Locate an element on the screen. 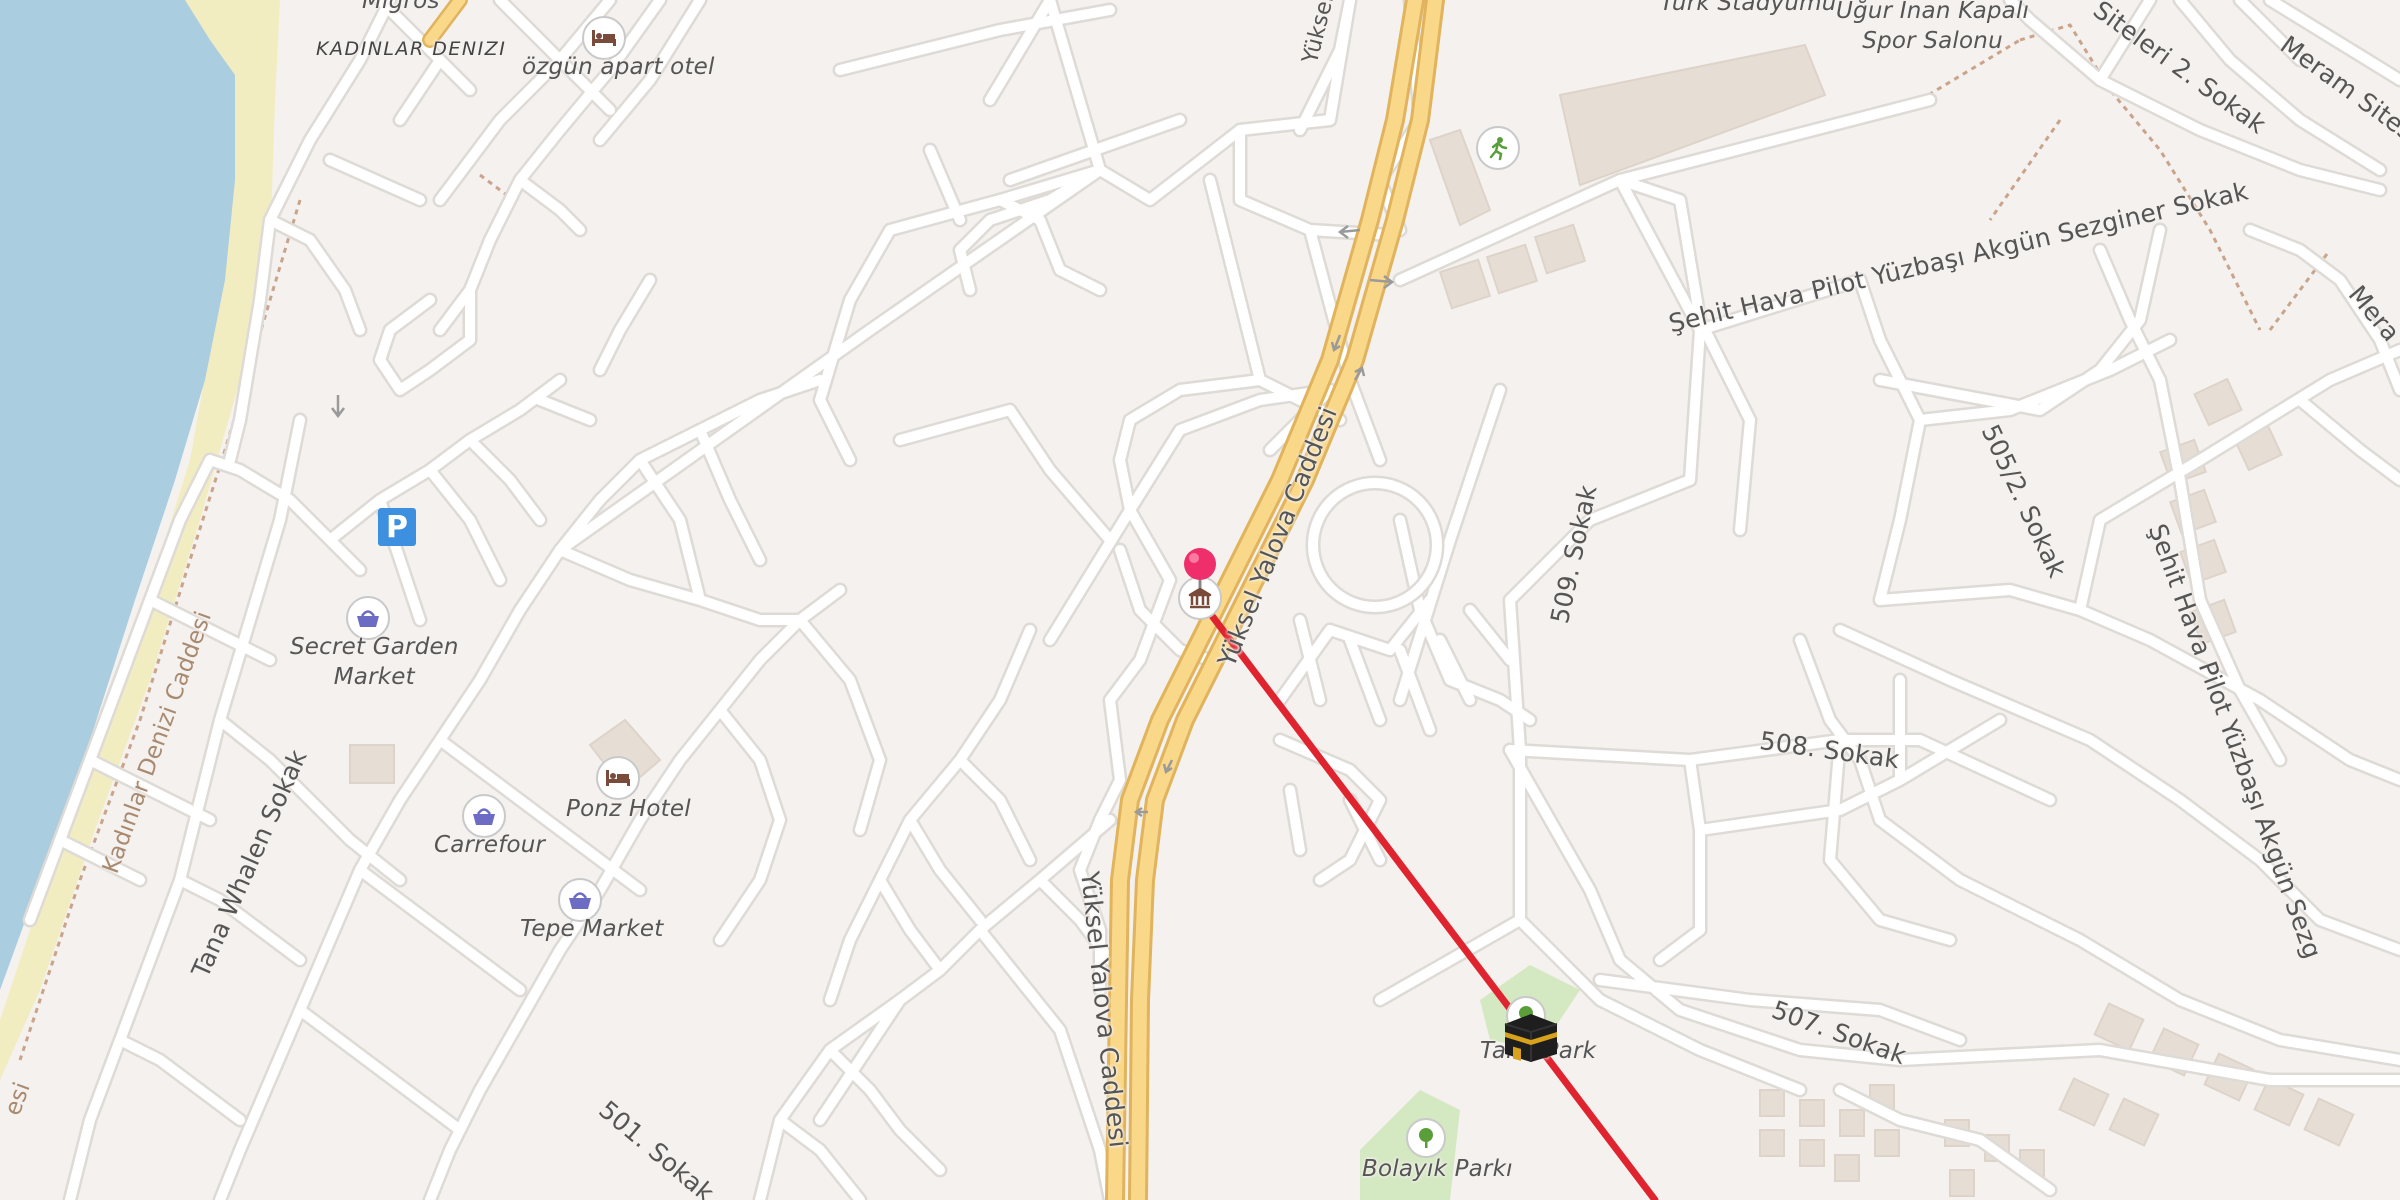  parking-icon: P is located at coordinates (397, 527).